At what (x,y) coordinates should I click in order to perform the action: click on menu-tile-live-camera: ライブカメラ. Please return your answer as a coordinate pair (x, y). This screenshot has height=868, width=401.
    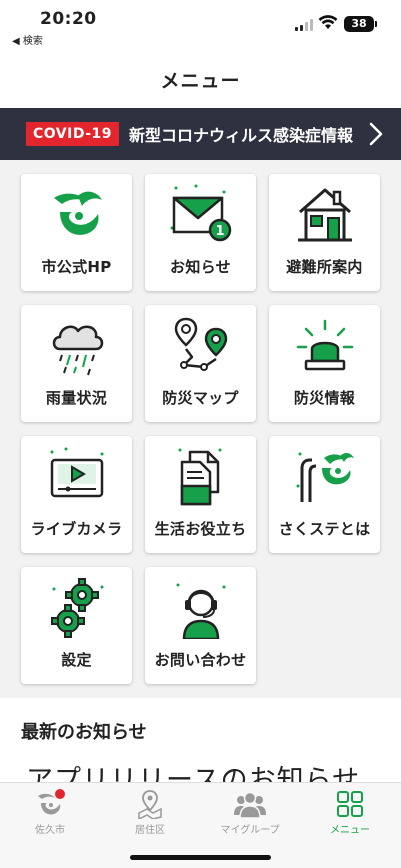
    Looking at the image, I should click on (76, 494).